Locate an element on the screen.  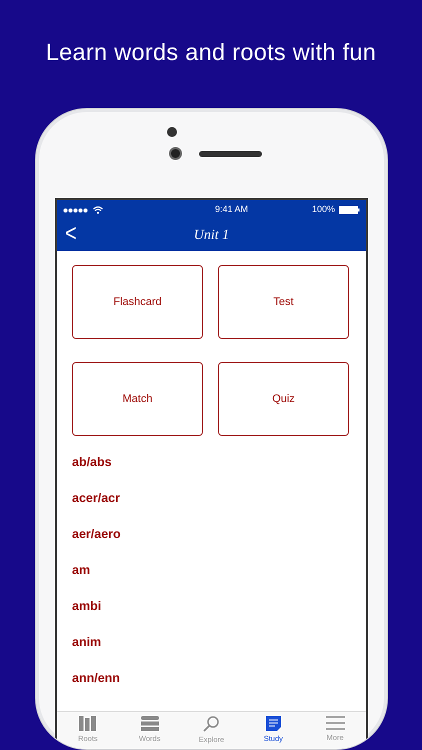
back-button: < is located at coordinates (71, 234).